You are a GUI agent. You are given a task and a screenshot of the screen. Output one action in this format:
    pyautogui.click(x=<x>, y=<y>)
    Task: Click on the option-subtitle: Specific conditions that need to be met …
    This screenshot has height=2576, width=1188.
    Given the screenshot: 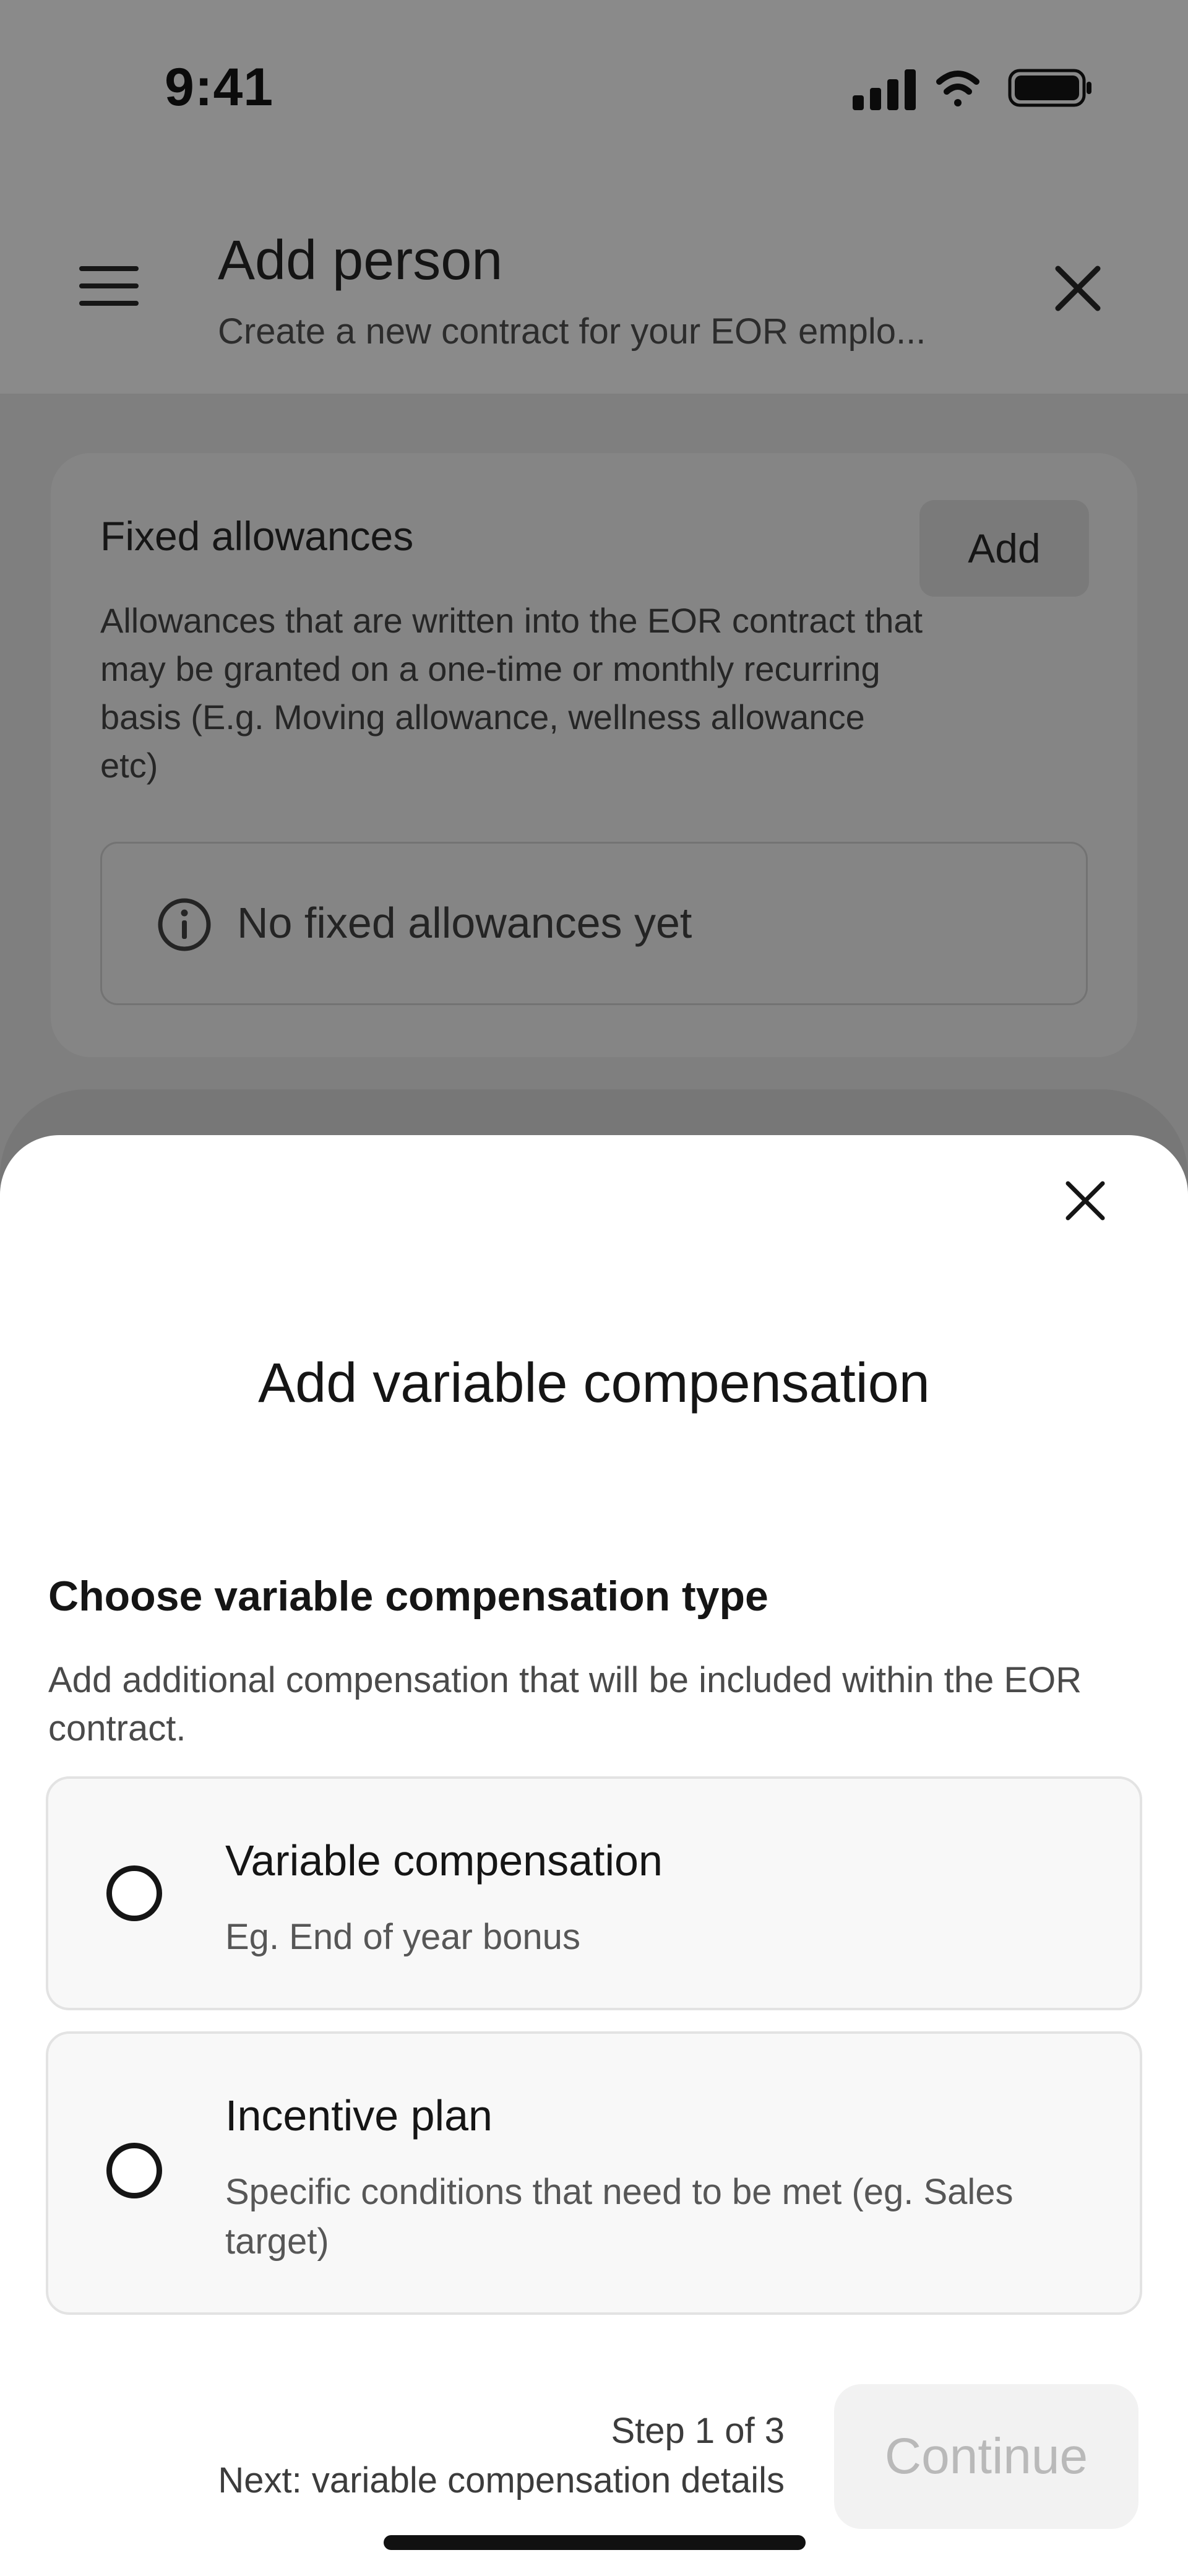 What is the action you would take?
    pyautogui.click(x=619, y=2217)
    